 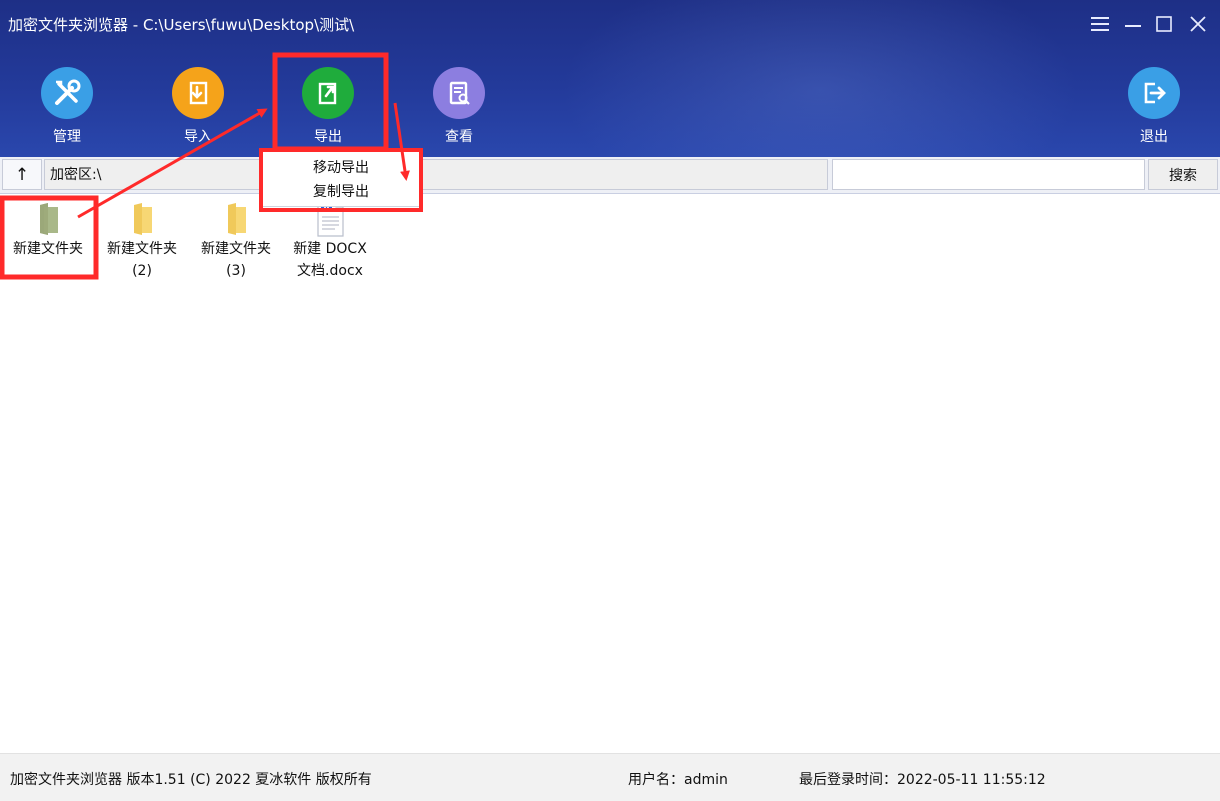 I want to click on file-item: 新建文件夹 (3), so click(x=236, y=239).